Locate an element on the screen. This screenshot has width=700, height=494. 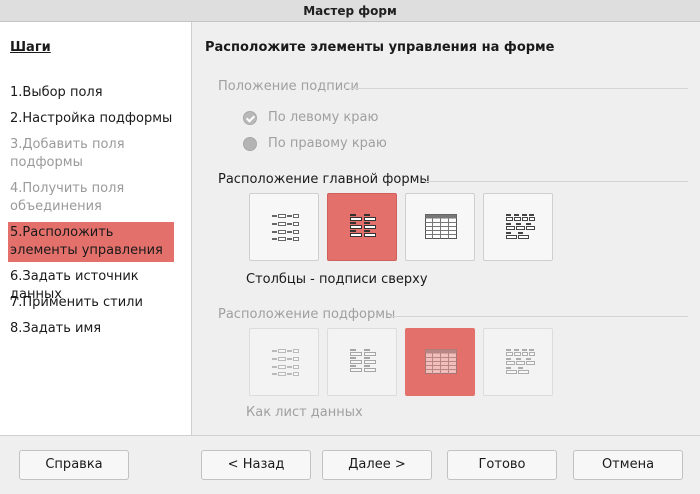
label-position-group: Положение подписи is located at coordinates (453, 86).